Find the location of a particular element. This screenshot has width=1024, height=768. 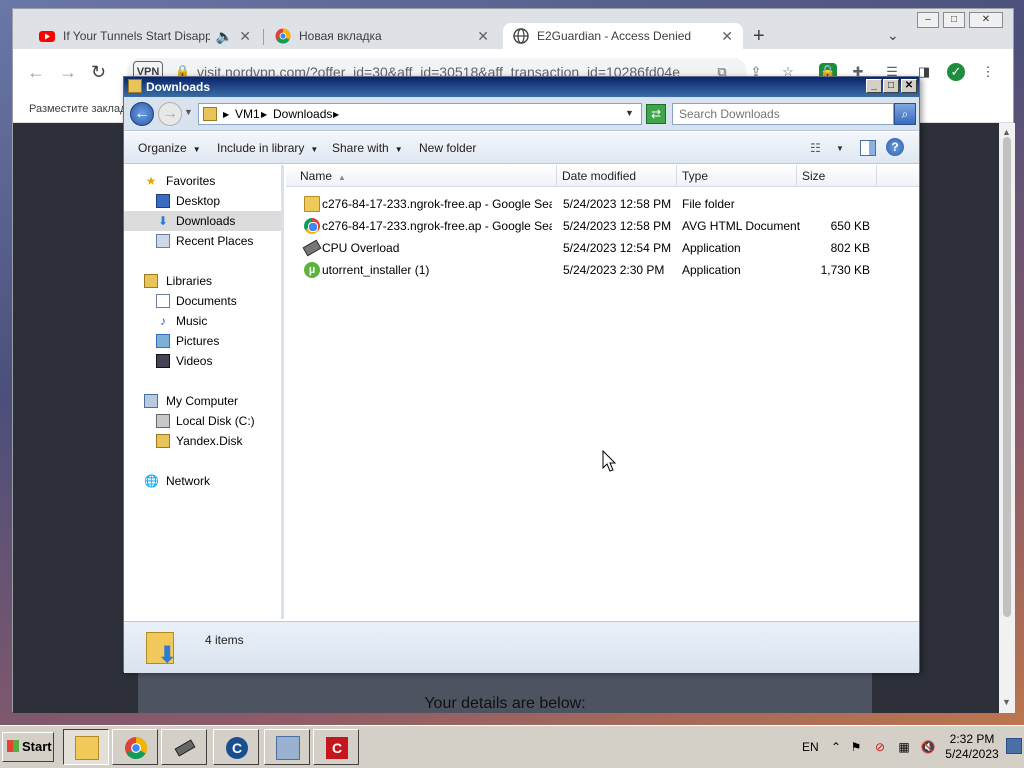

column-header-name: Name ▲ is located at coordinates (421, 176).